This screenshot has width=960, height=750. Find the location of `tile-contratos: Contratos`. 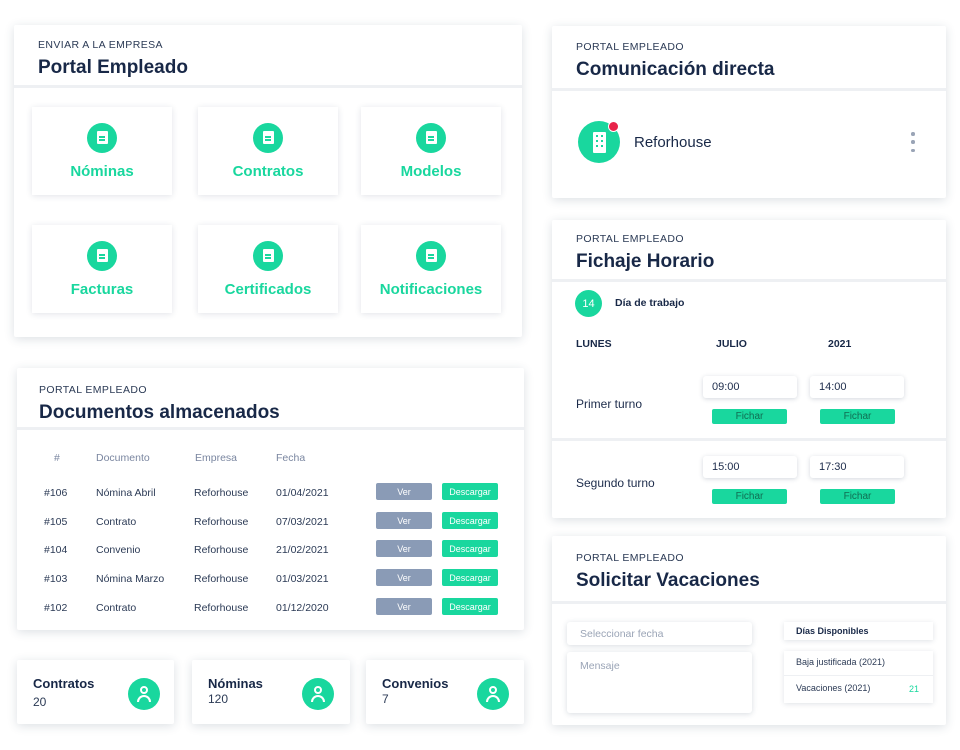

tile-contratos: Contratos is located at coordinates (268, 151).